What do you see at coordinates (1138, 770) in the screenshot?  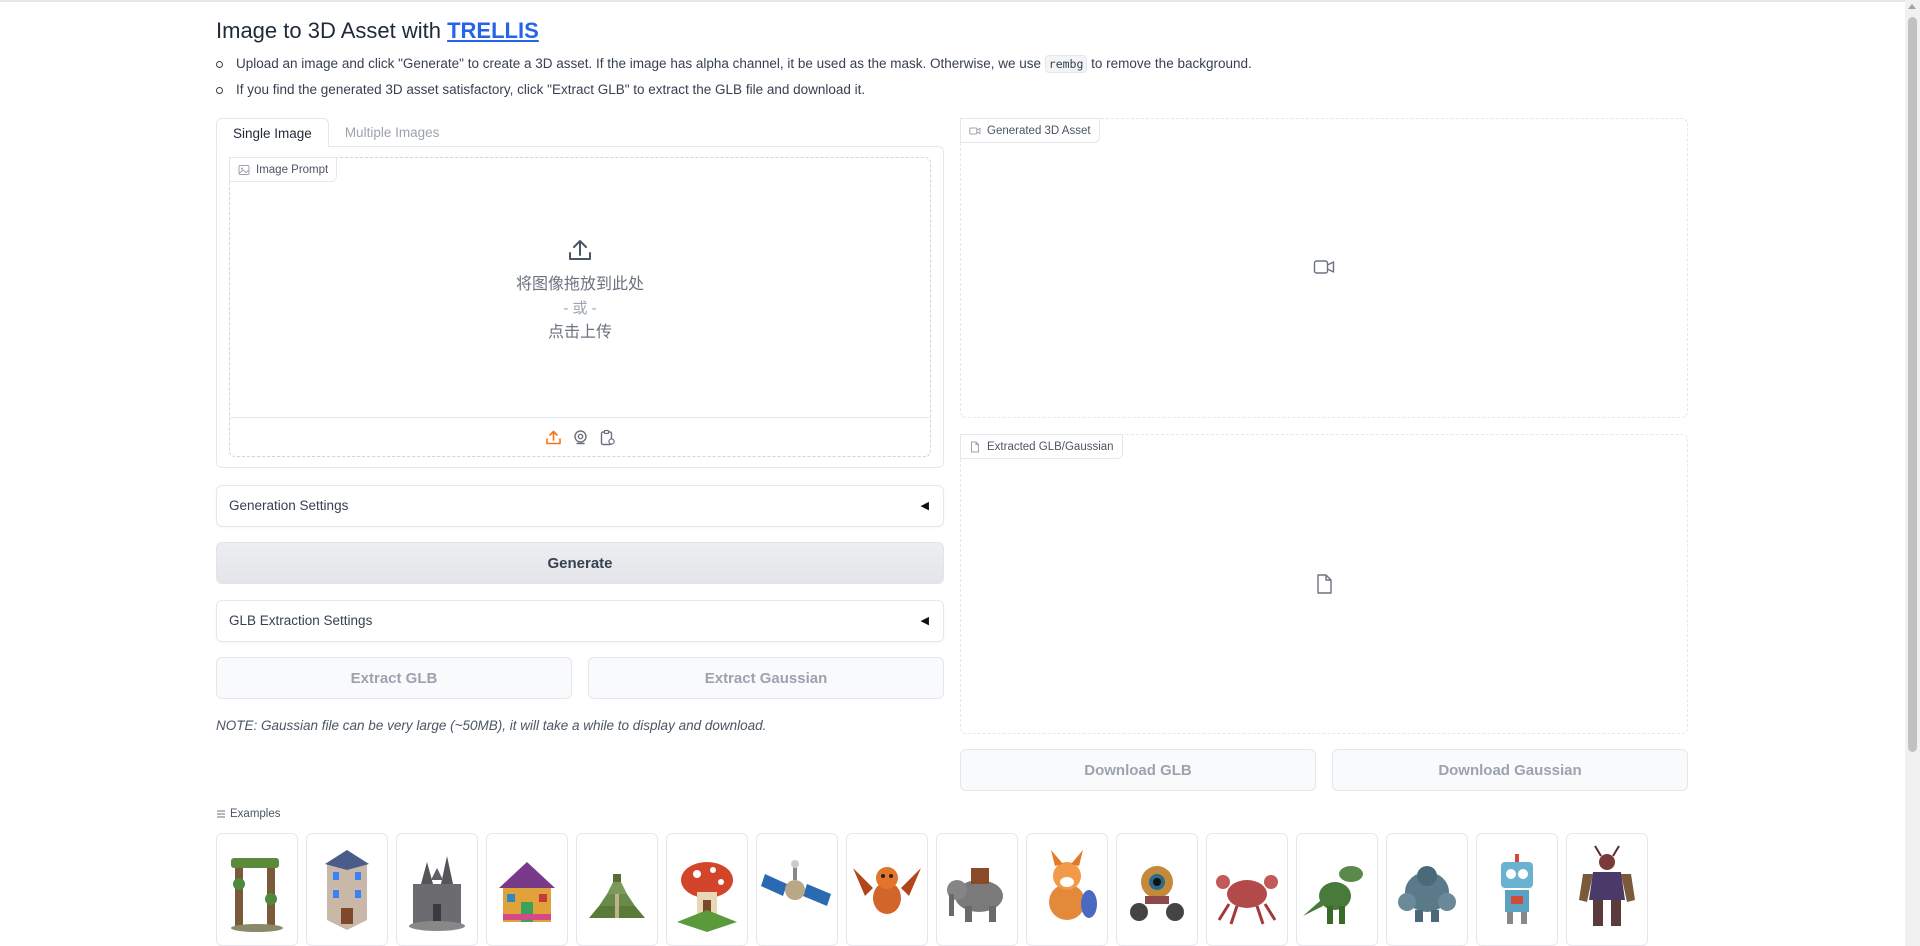 I see `download-glb-button: Download GLB` at bounding box center [1138, 770].